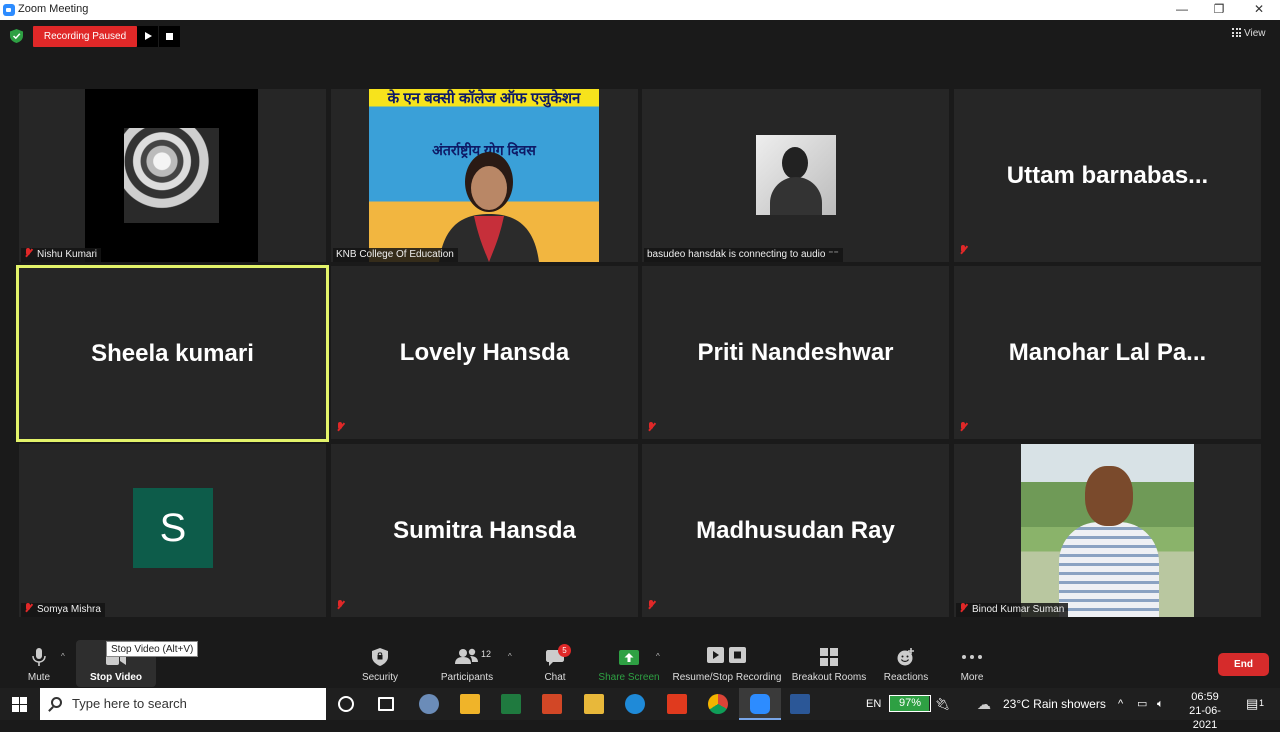 Image resolution: width=1280 pixels, height=732 pixels. What do you see at coordinates (635, 704) in the screenshot?
I see `edge-icon` at bounding box center [635, 704].